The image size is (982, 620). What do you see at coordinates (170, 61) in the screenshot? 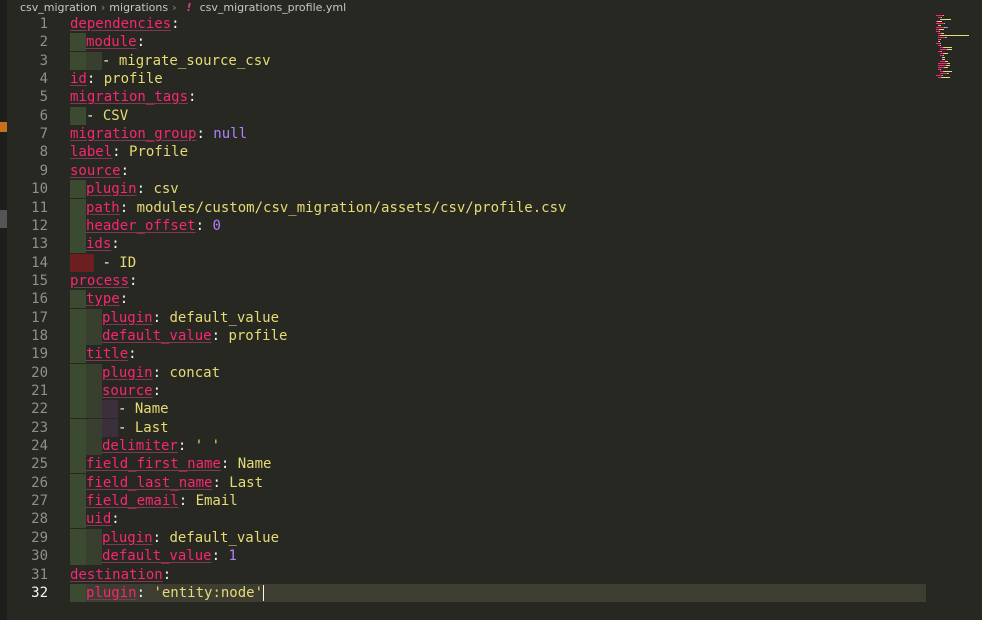
I see `code-text: - migrate_source_csv` at bounding box center [170, 61].